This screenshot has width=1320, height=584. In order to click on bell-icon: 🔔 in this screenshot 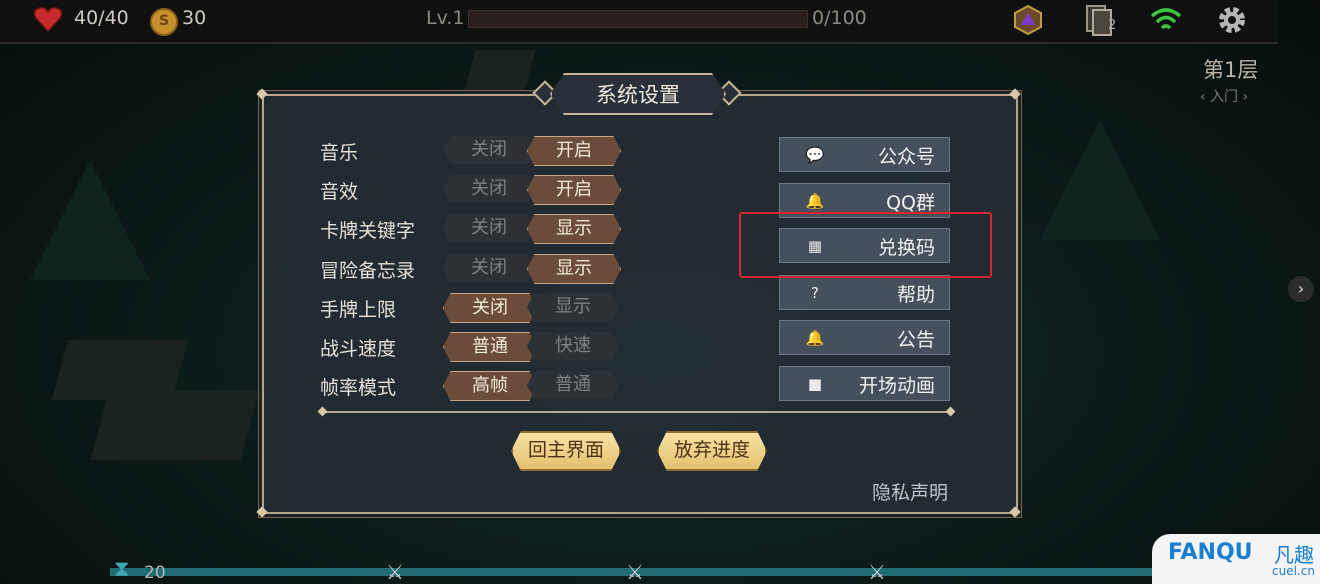, I will do `click(815, 338)`.